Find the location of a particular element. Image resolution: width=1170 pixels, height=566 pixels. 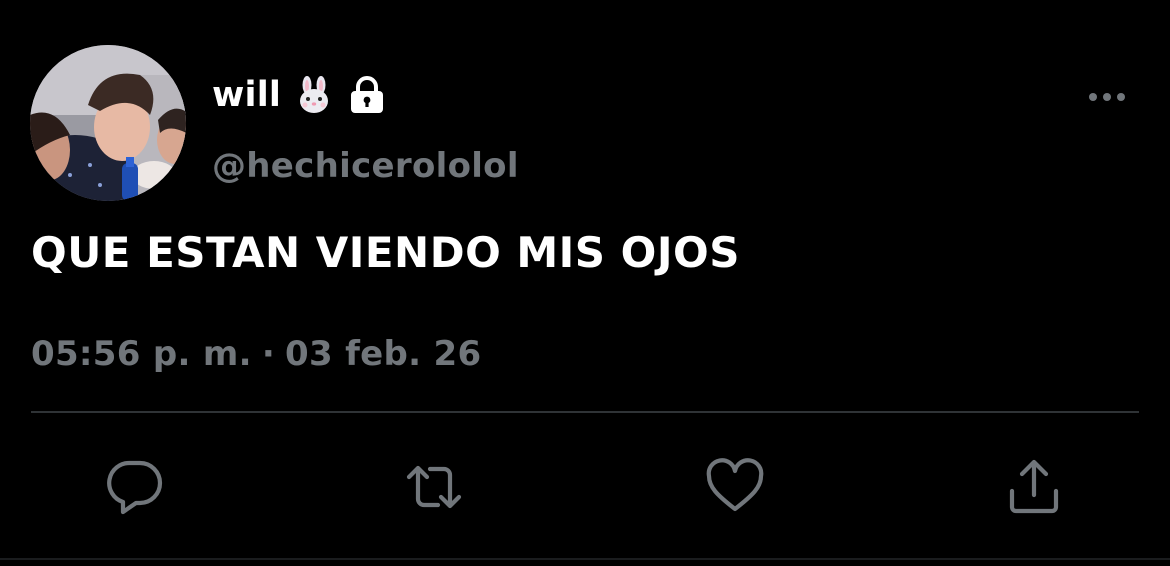

divider is located at coordinates (585, 412).